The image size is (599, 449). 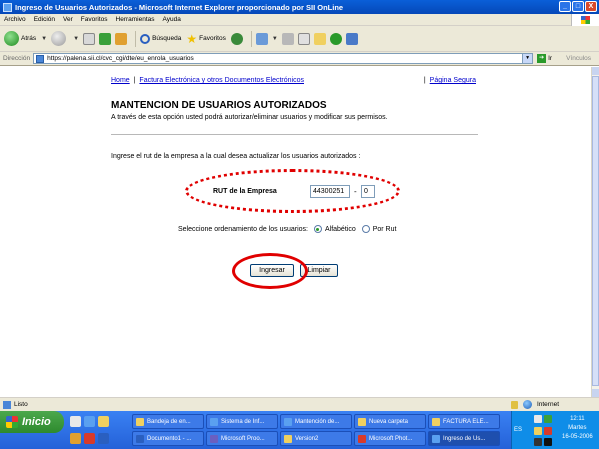 What do you see at coordinates (7, 7) in the screenshot?
I see `ie-icon` at bounding box center [7, 7].